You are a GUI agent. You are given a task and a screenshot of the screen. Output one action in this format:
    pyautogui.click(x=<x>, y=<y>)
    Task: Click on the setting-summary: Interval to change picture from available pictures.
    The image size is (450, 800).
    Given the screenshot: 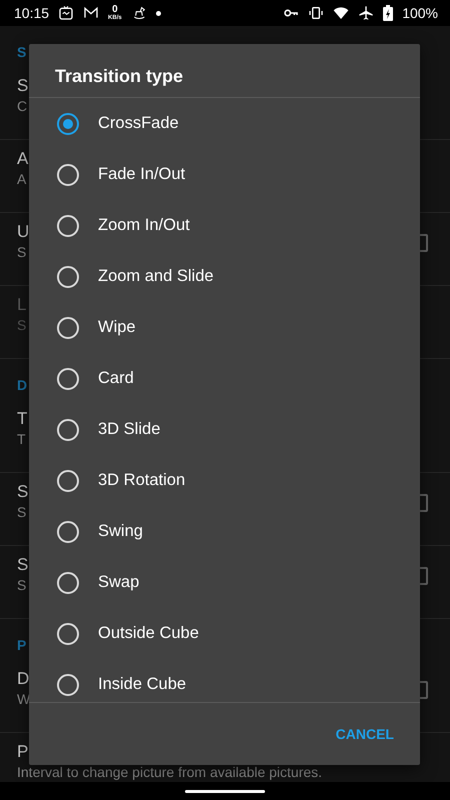 What is the action you would take?
    pyautogui.click(x=169, y=772)
    